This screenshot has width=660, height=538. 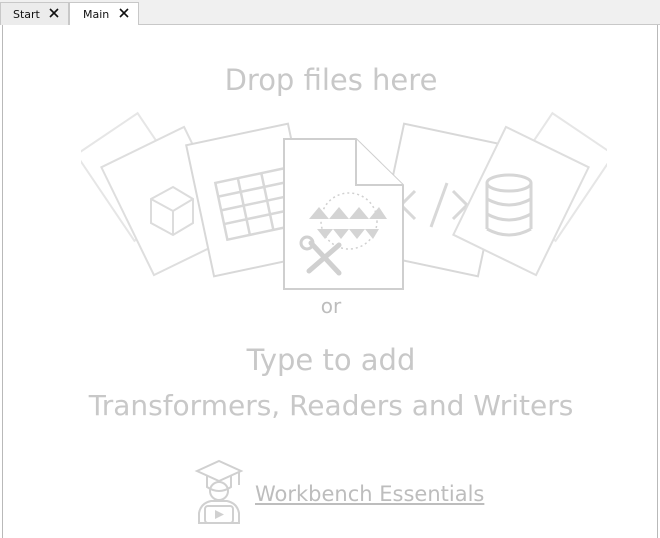 I want to click on workbench-essentials: Workbench Essentials, so click(x=338, y=492).